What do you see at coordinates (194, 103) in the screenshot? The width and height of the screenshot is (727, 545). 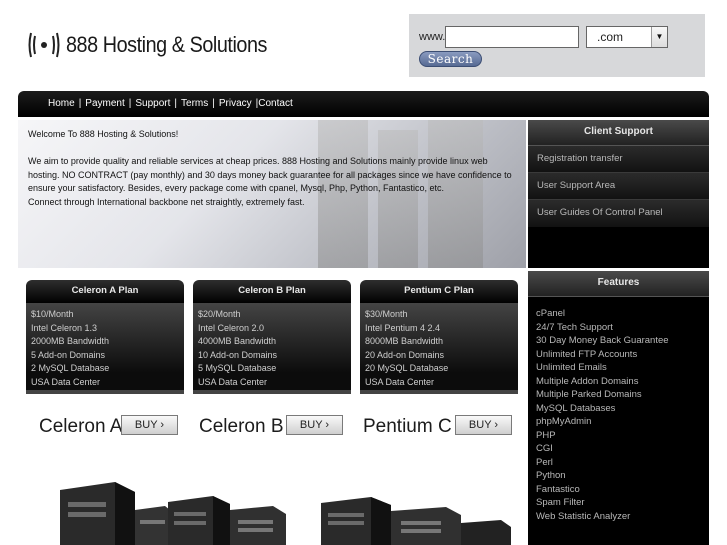 I see `nav-terms: Terms` at bounding box center [194, 103].